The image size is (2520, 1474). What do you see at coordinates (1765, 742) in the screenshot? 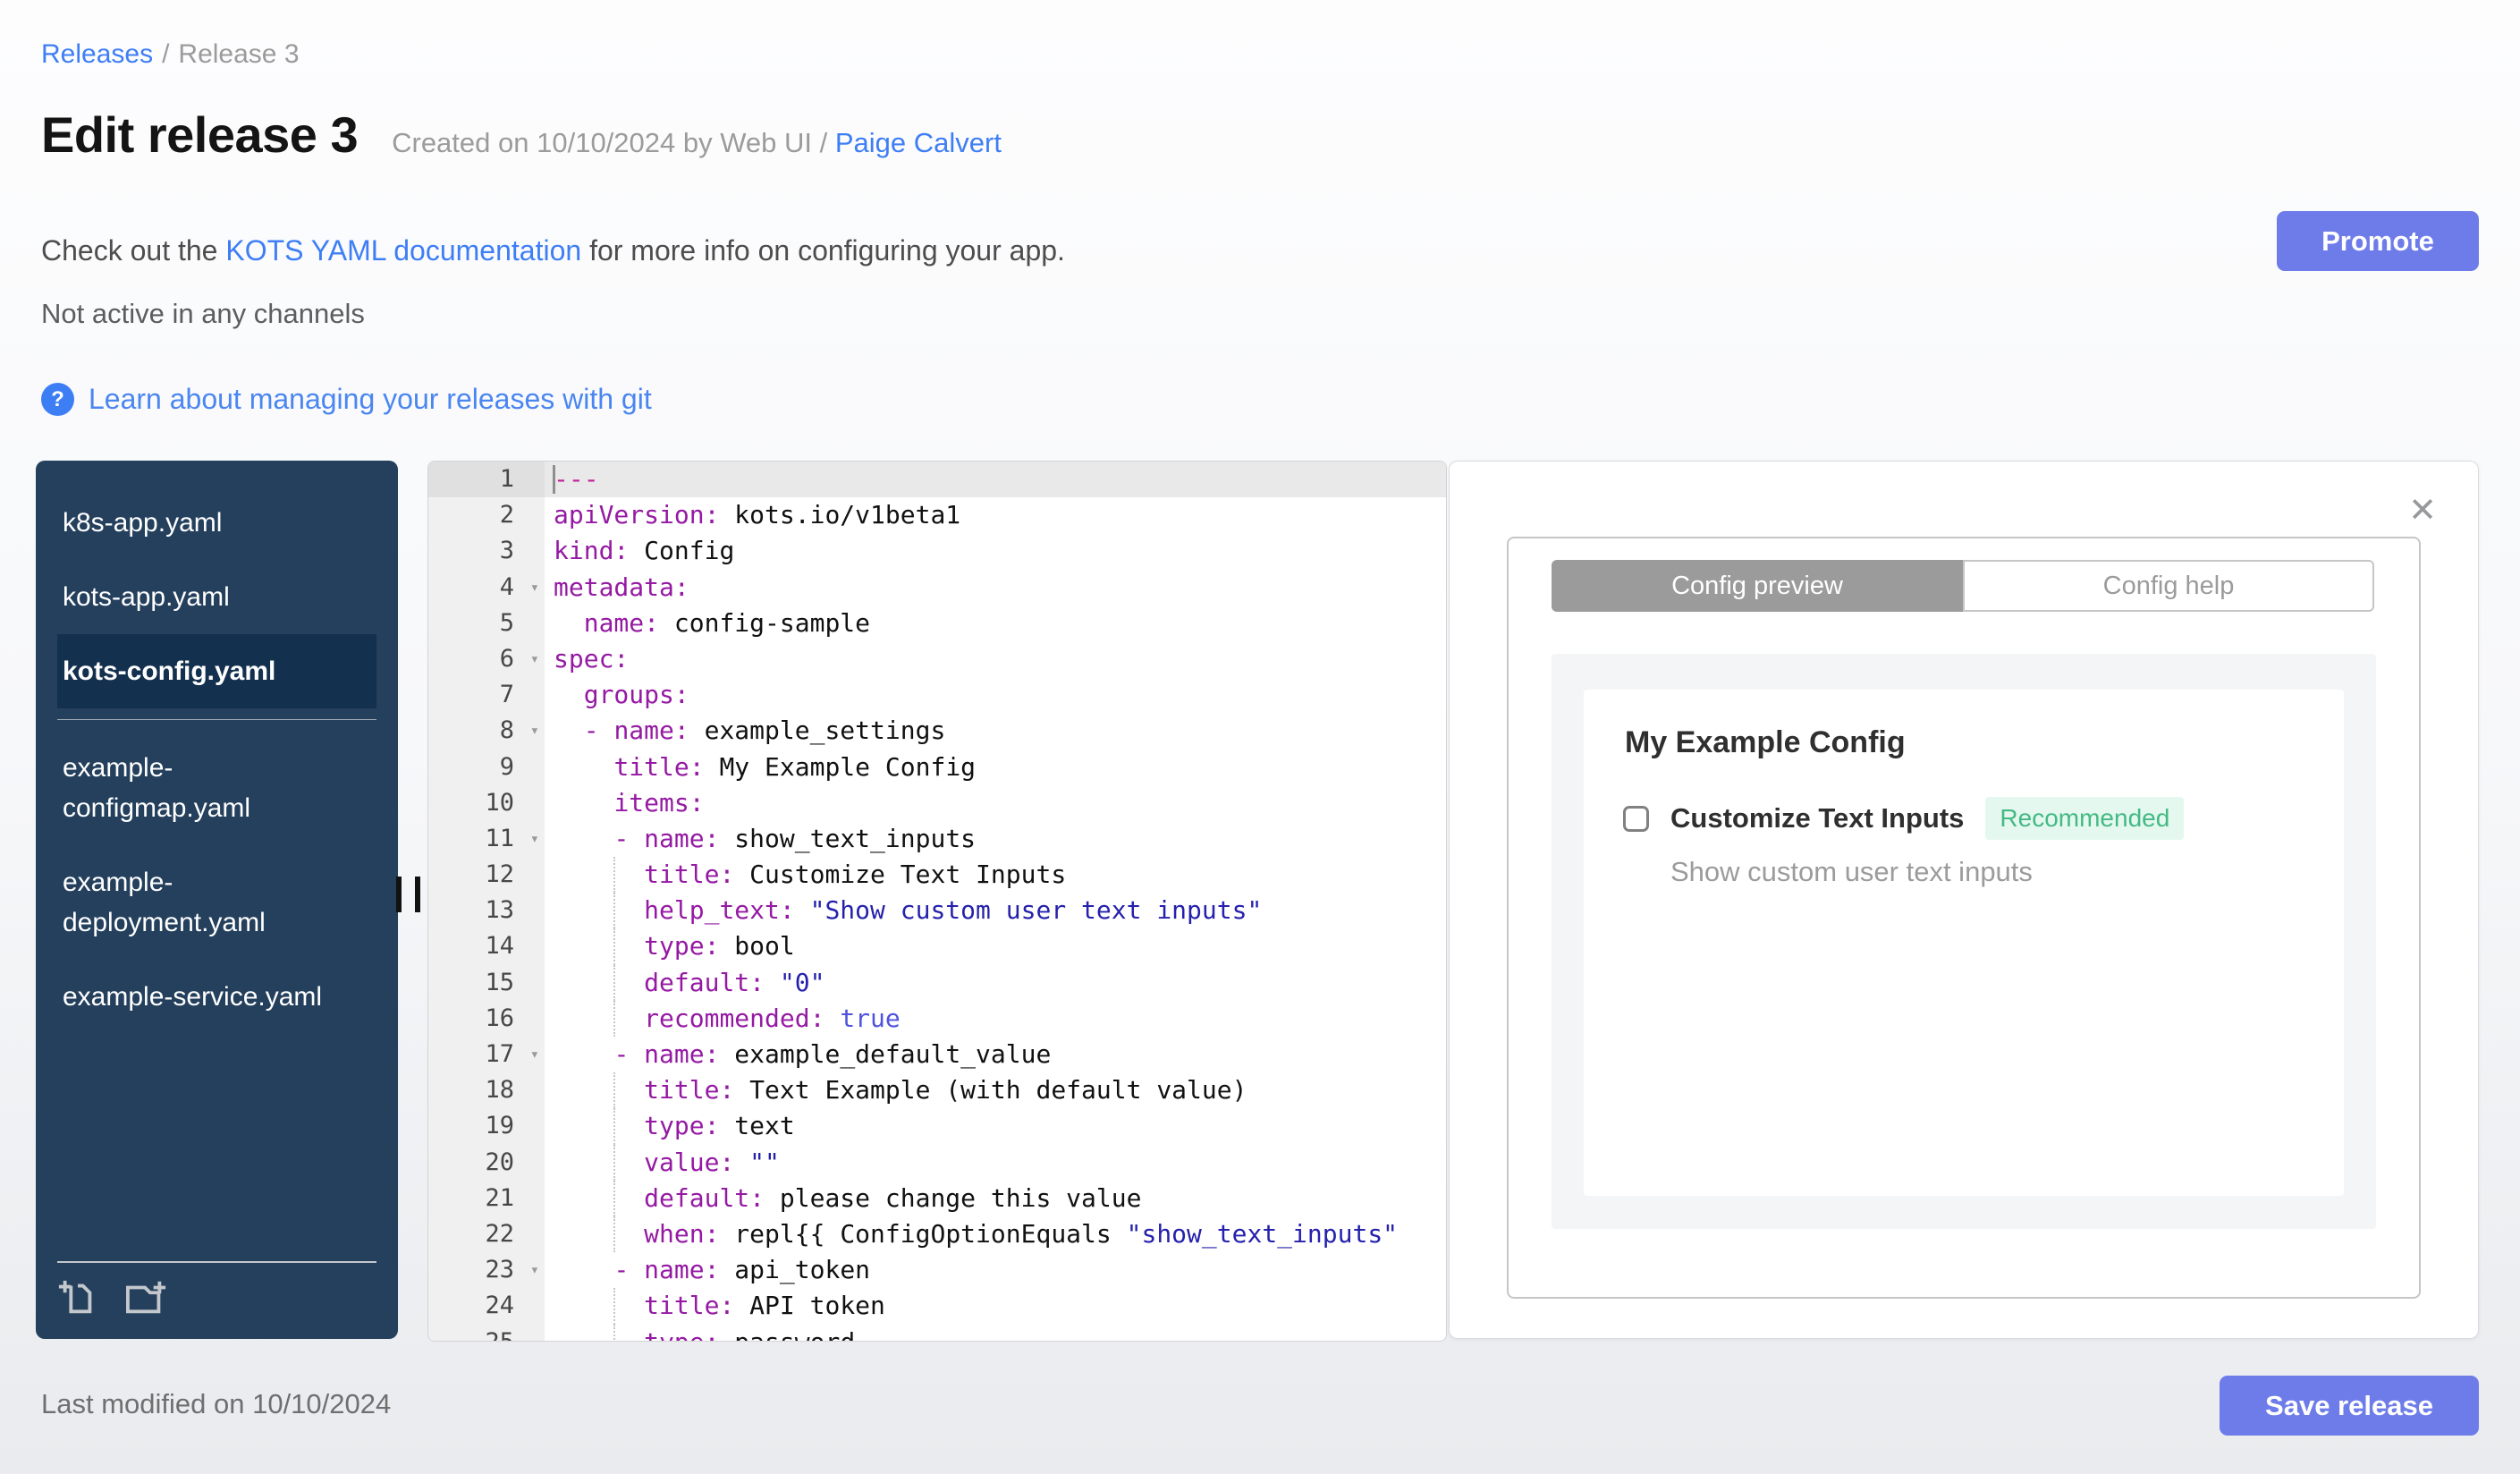
I see `config-group-title: My Example Config` at bounding box center [1765, 742].